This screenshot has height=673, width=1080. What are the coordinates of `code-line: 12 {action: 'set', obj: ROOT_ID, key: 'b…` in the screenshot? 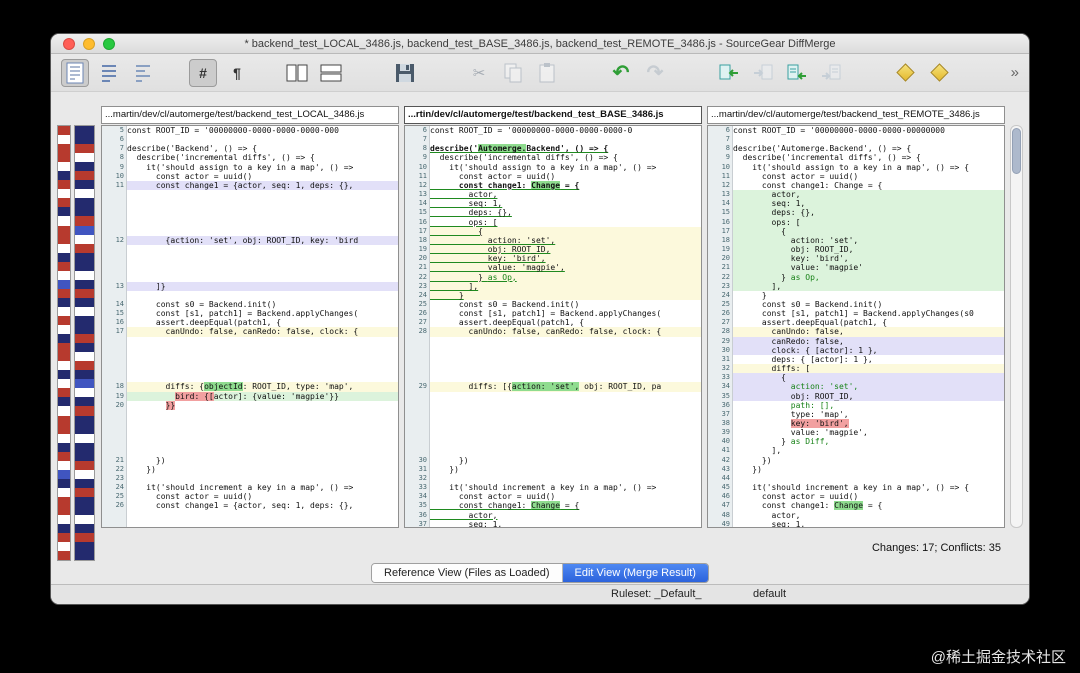 It's located at (250, 240).